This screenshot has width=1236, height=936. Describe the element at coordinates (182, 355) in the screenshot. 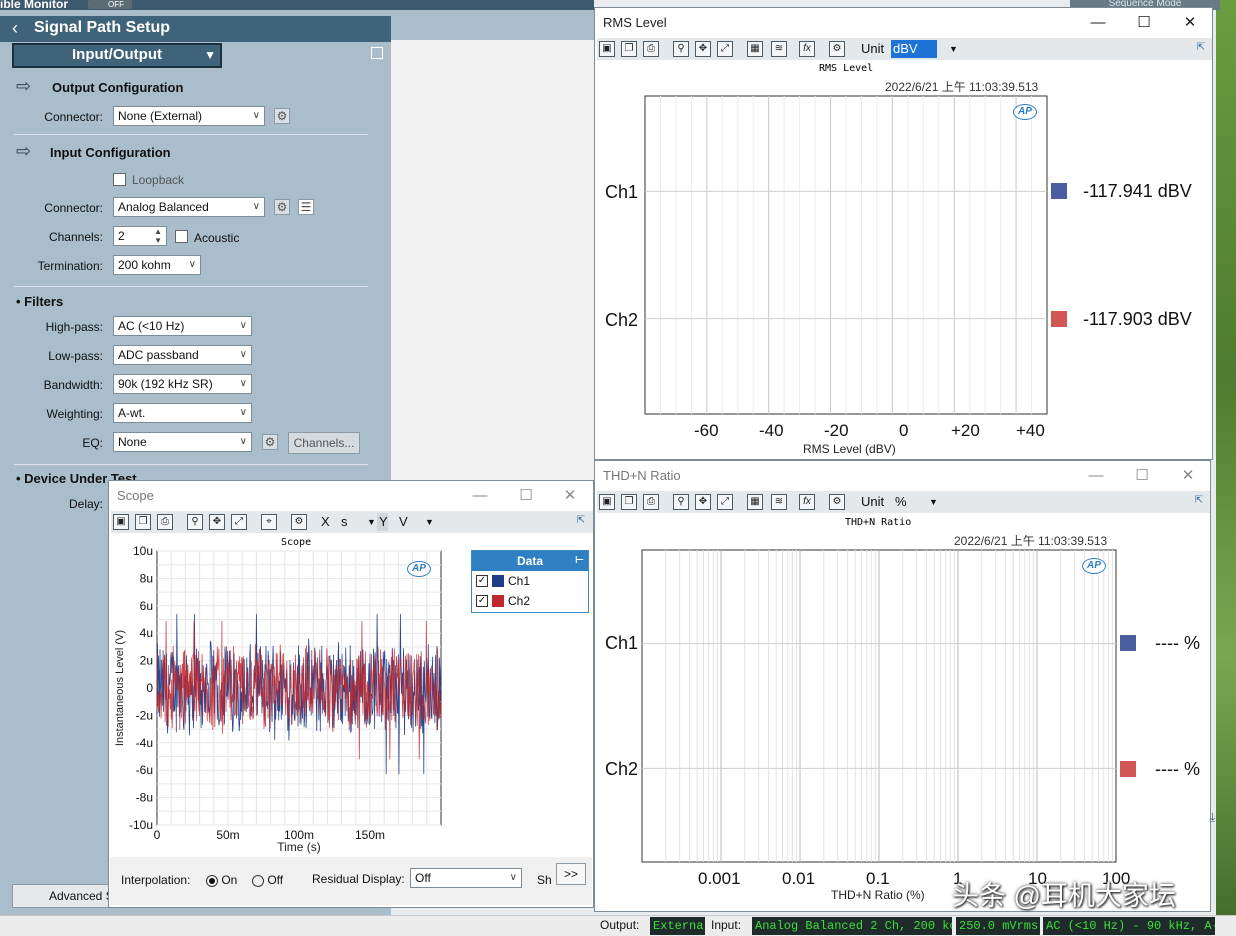

I see `lowpass-select: ADC passband ∨` at that location.